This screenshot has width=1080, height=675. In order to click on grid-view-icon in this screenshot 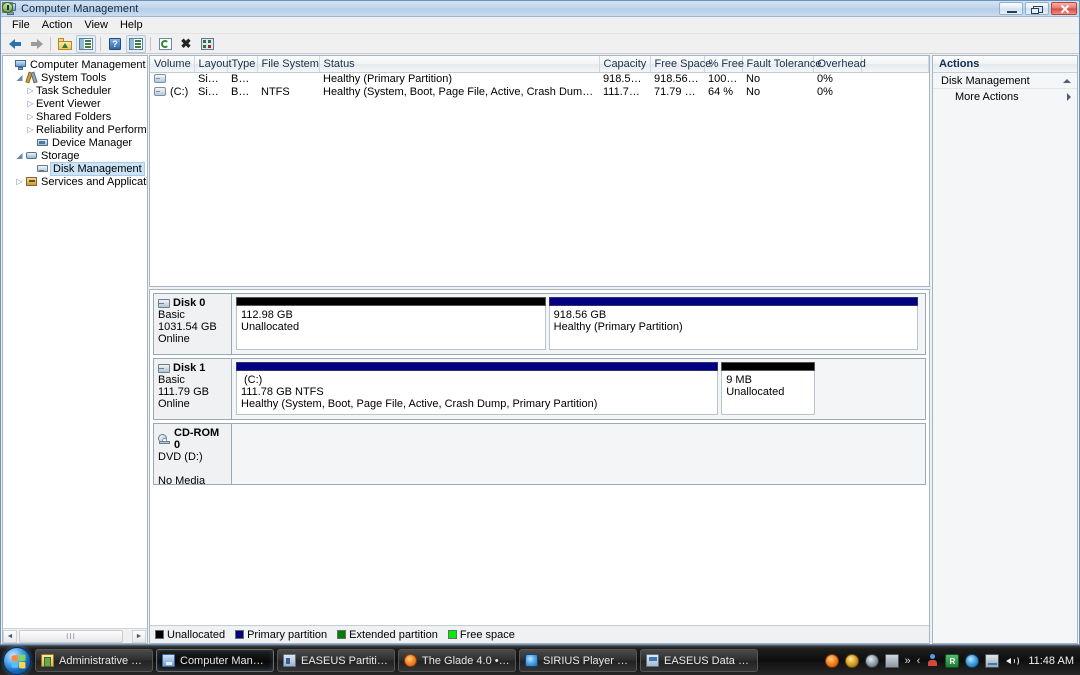, I will do `click(207, 44)`.